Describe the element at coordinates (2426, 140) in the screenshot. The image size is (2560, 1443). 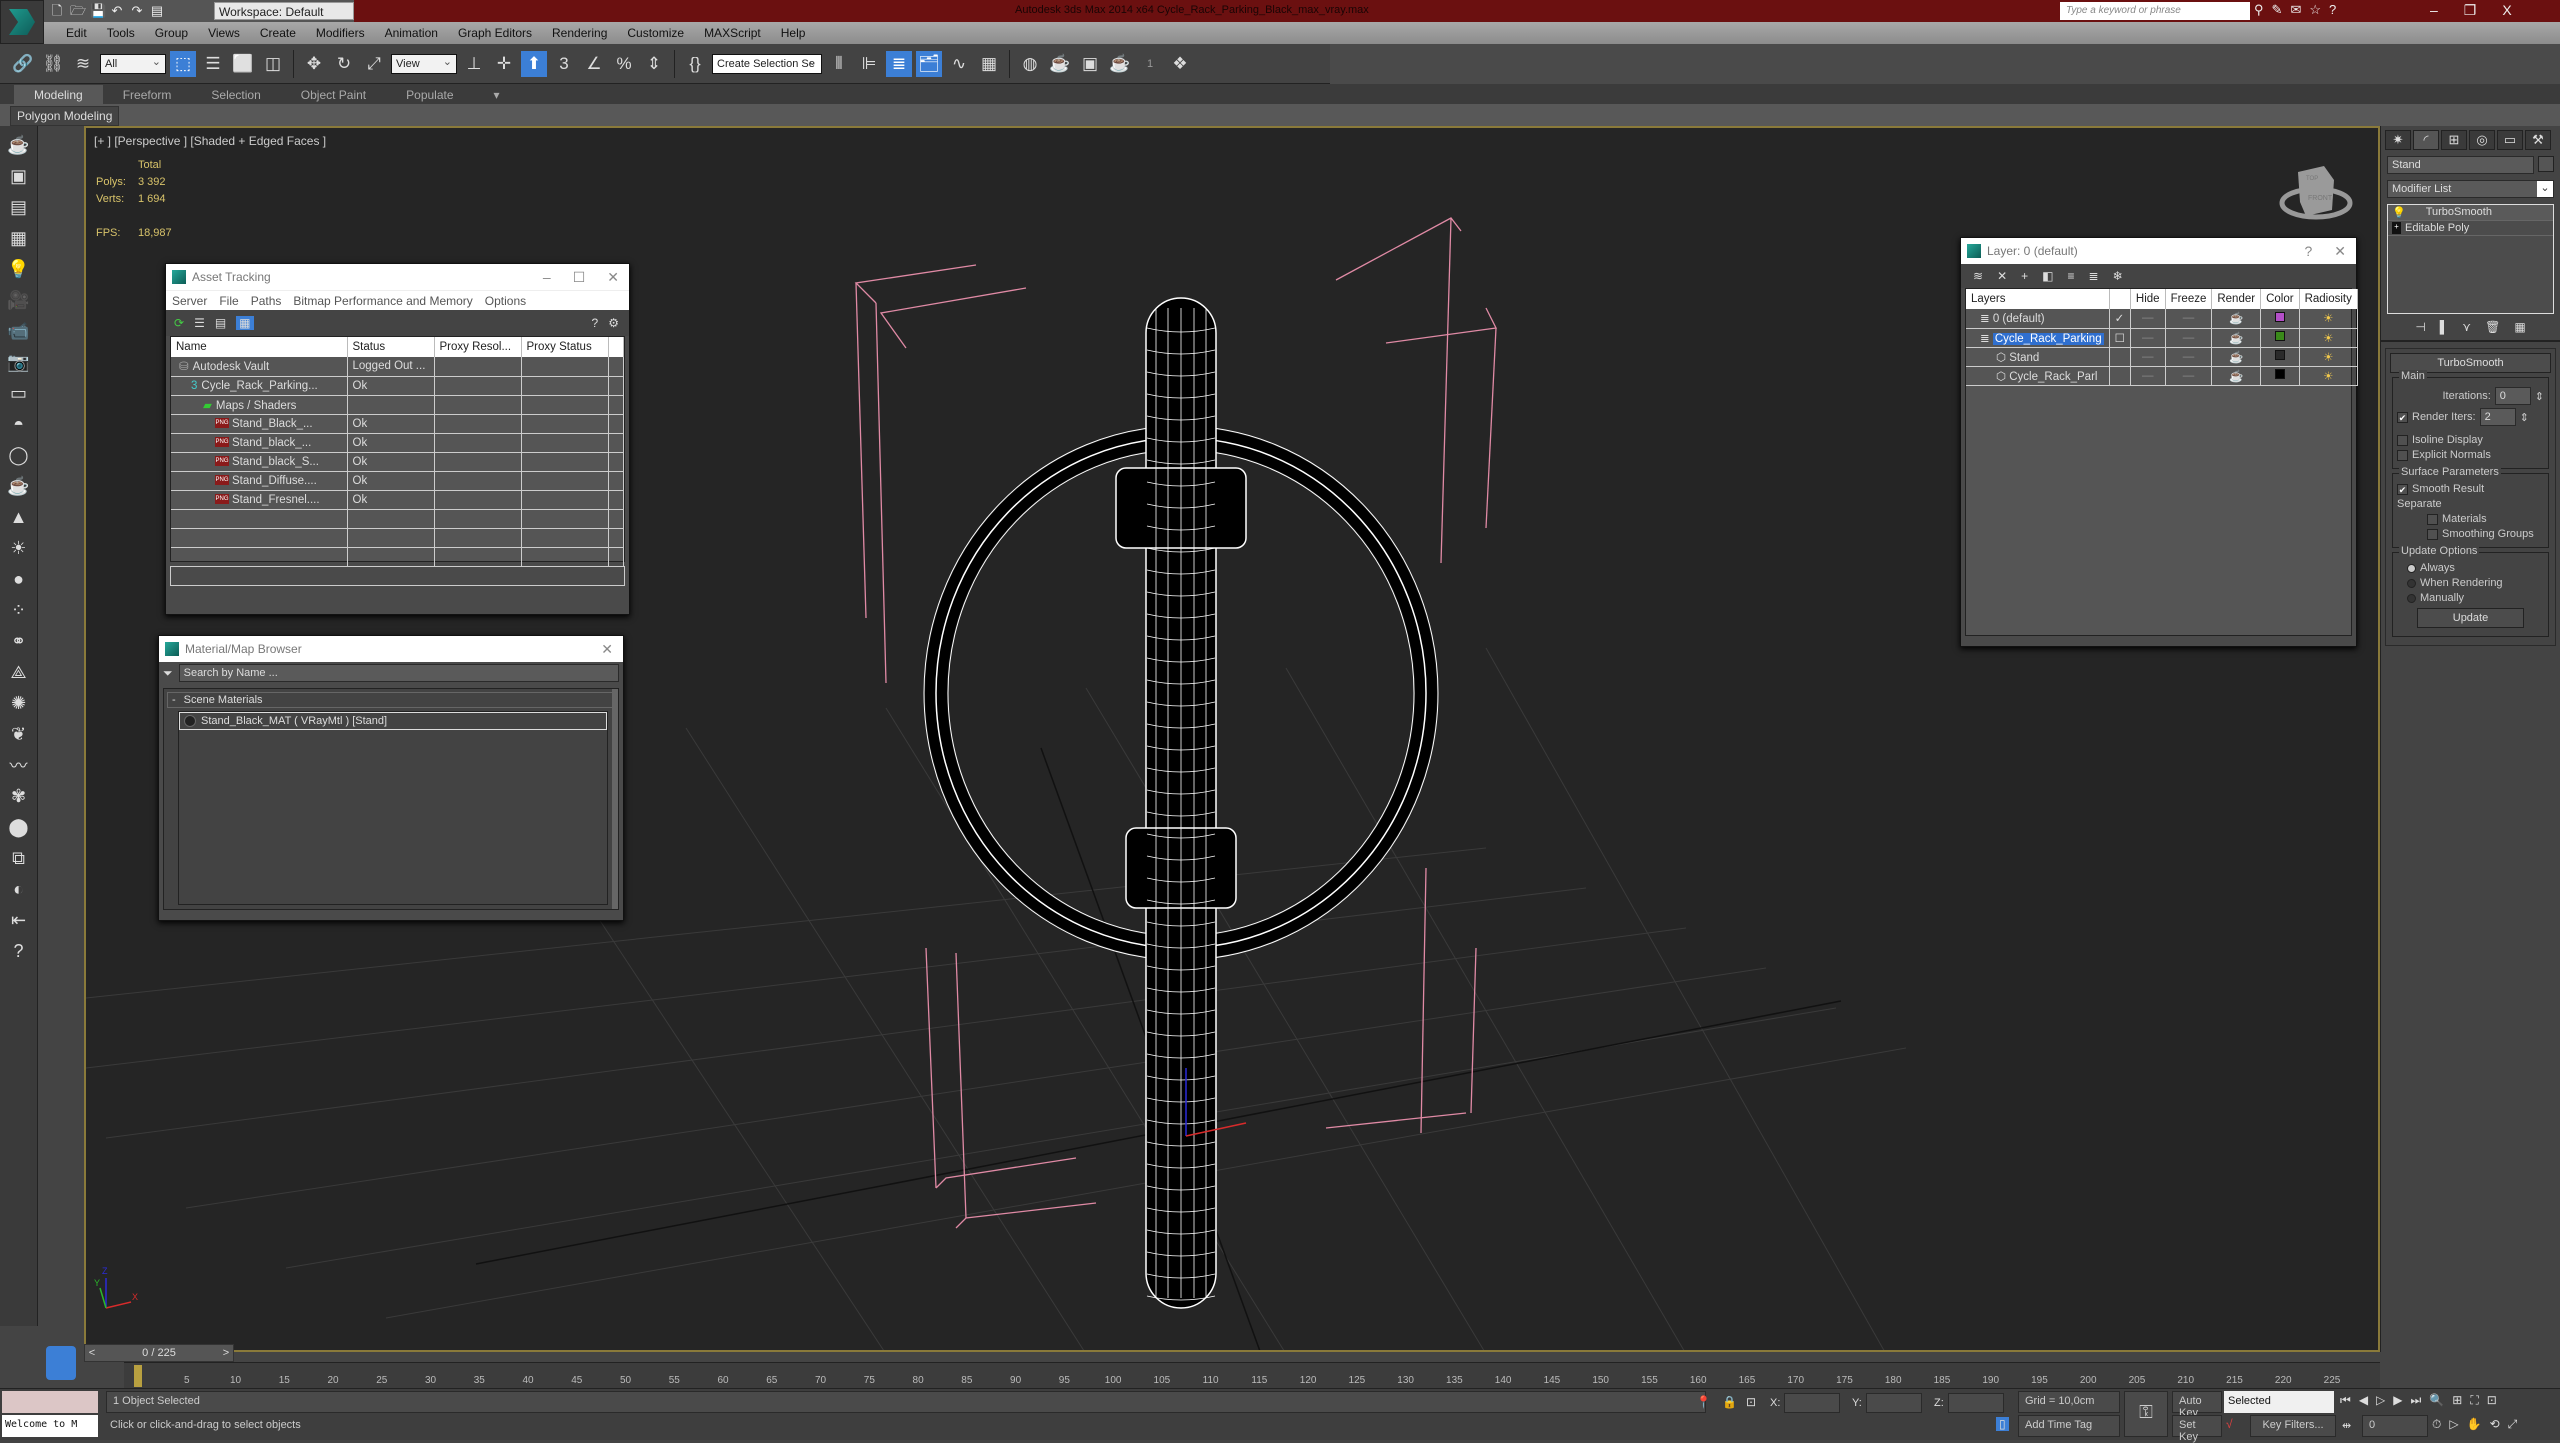
I see `modify-tab-icon: ◜` at that location.